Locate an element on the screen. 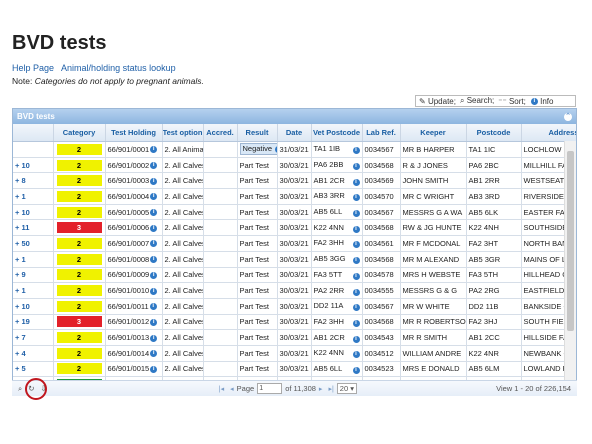 The height and width of the screenshot is (444, 592). column-header-7: Vet Postcode is located at coordinates (337, 133).